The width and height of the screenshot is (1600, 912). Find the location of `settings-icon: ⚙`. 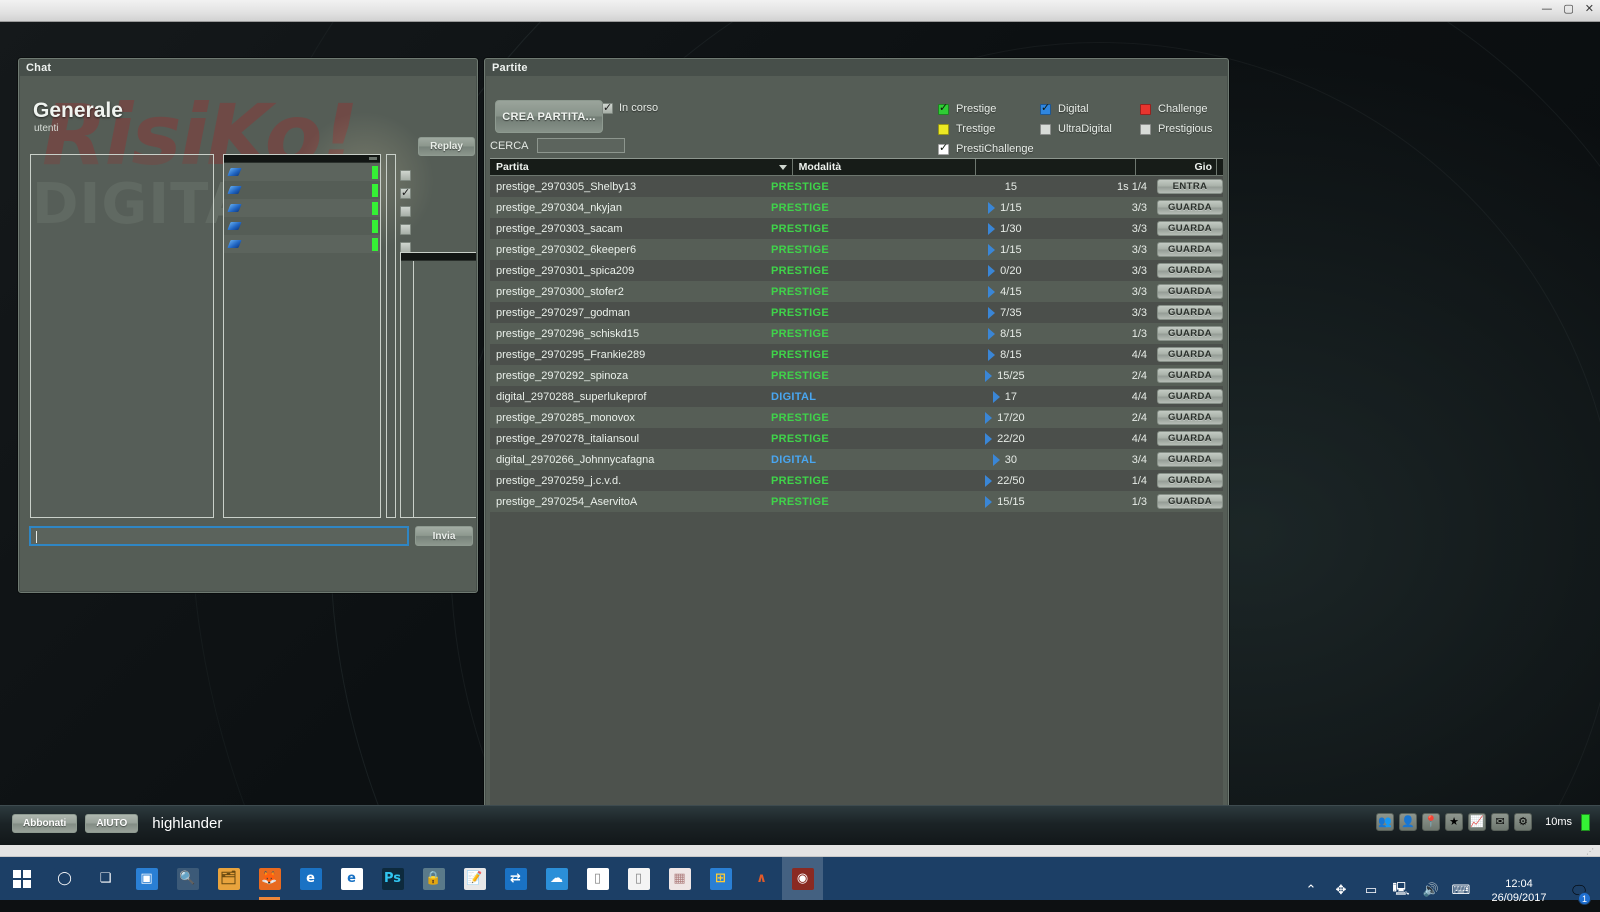

settings-icon: ⚙ is located at coordinates (1523, 822).